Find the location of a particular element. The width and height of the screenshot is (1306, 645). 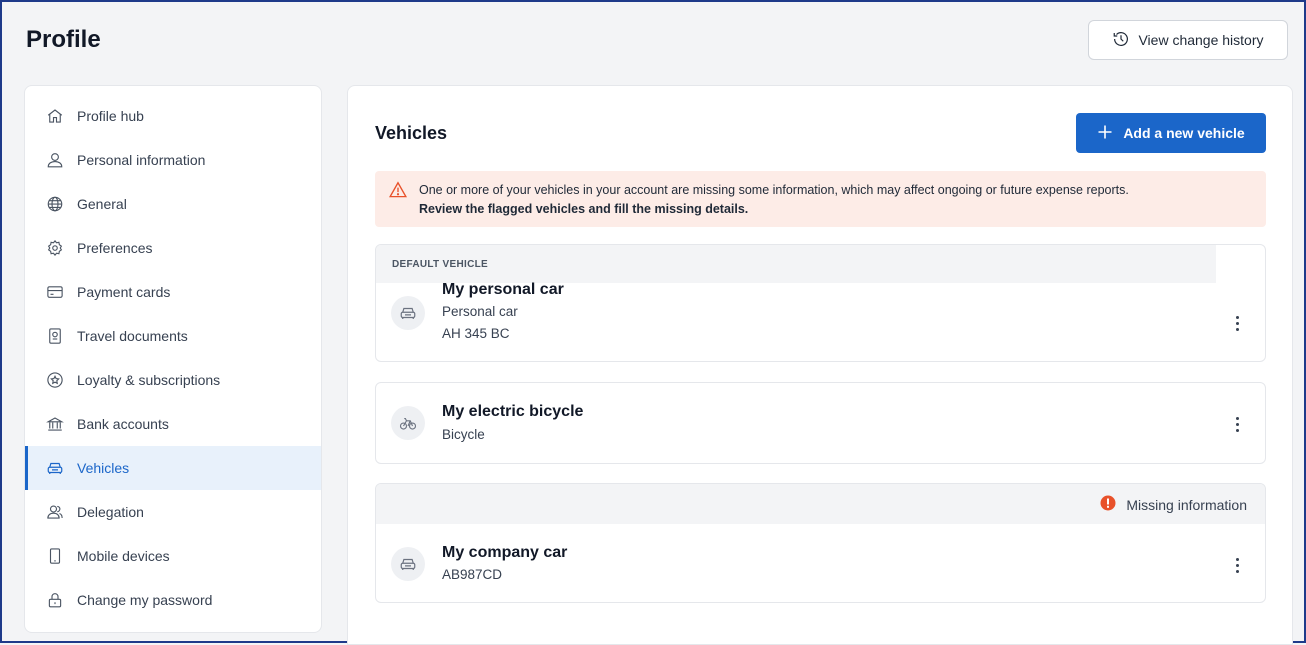

section-title: Vehicles is located at coordinates (411, 133).